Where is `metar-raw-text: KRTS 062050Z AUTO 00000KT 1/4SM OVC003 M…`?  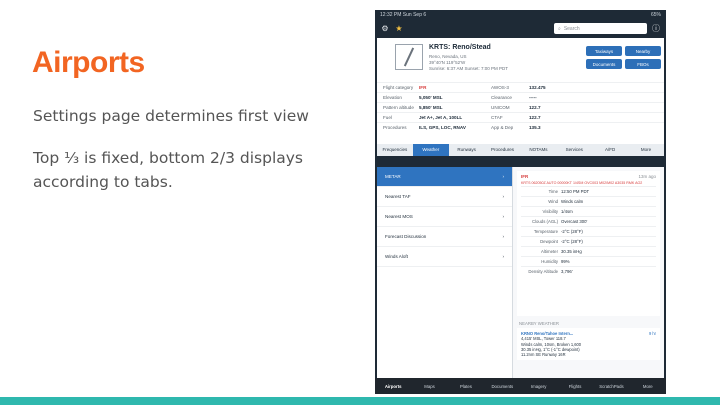 metar-raw-text: KRTS 062050Z AUTO 00000KT 1/4SM OVC003 M… is located at coordinates (582, 183).